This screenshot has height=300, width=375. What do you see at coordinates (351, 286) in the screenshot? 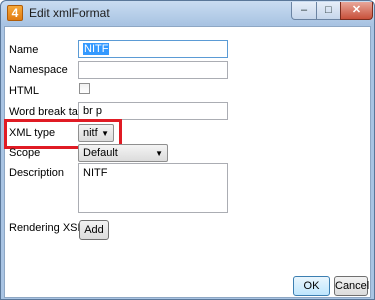
I see `cancel-button: Cancel` at bounding box center [351, 286].